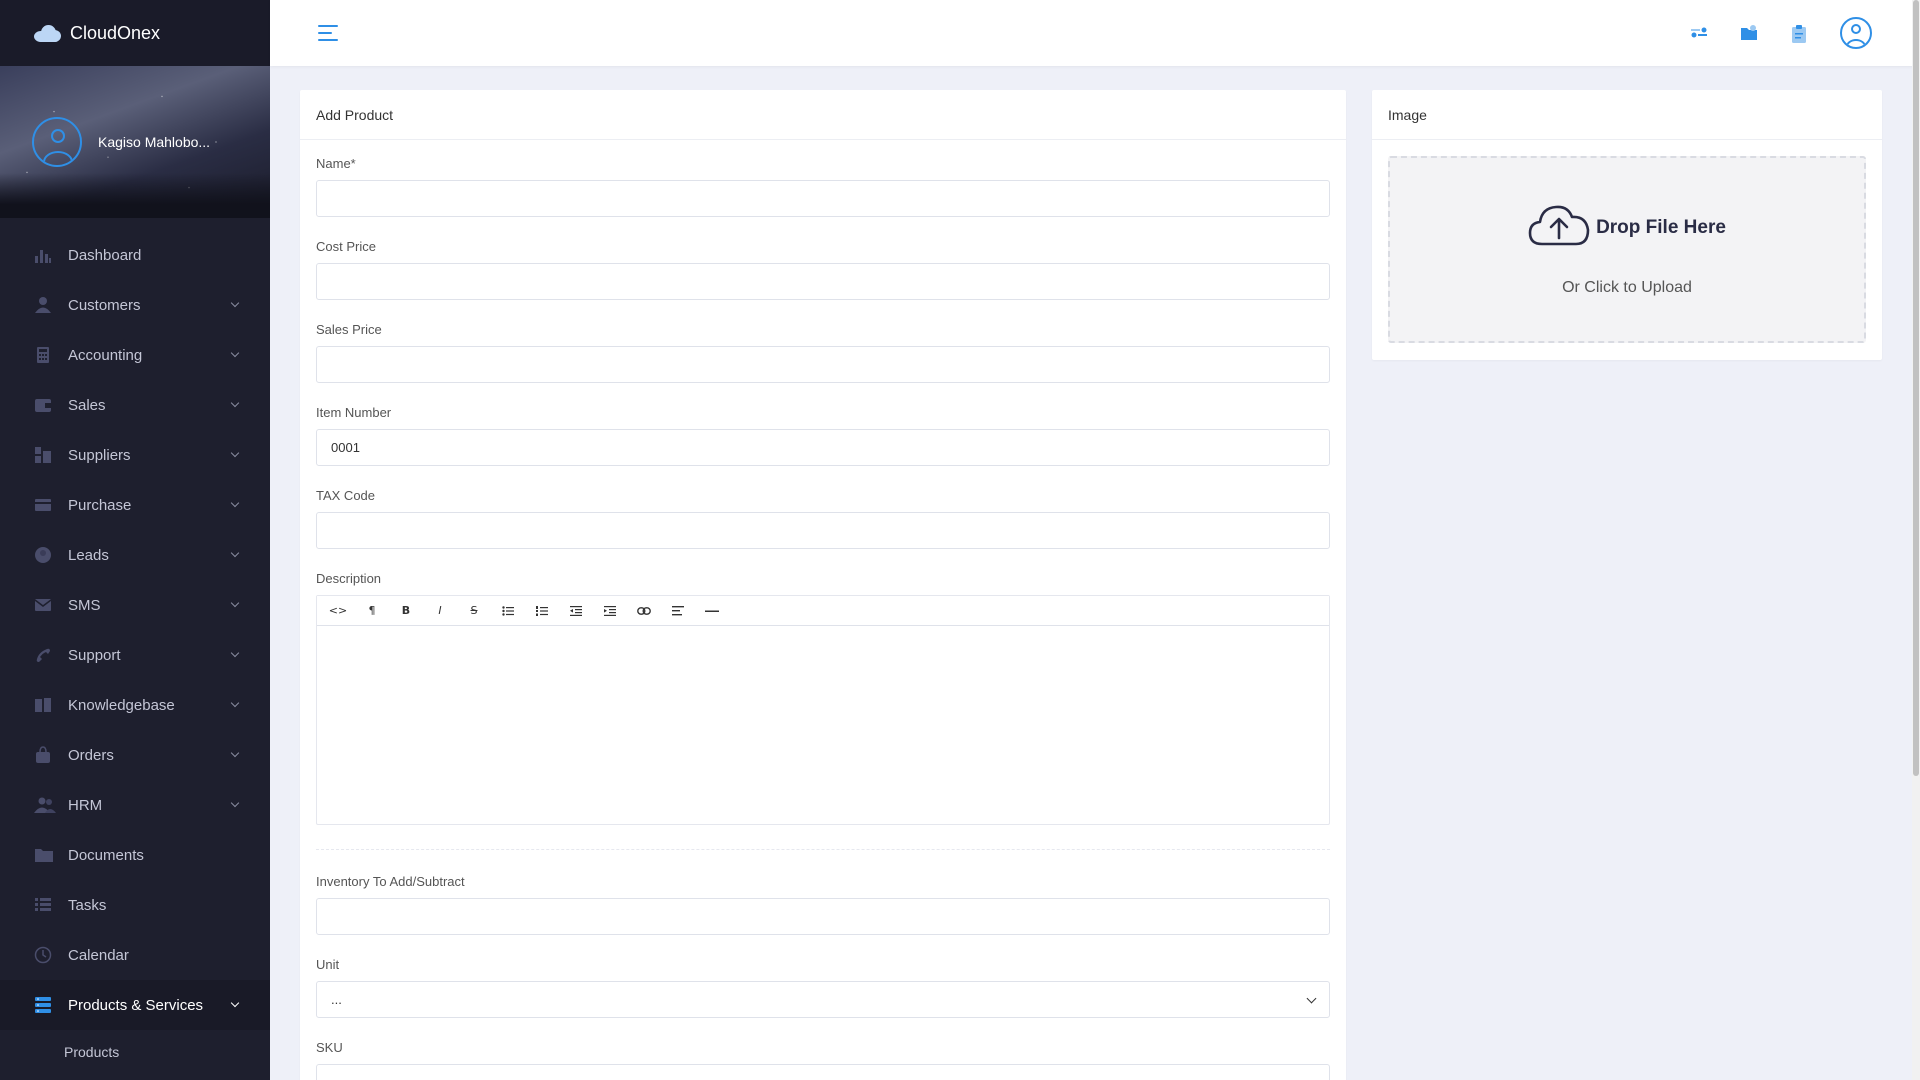 This screenshot has height=1080, width=1920. I want to click on sidebar-item-label: Leads, so click(88, 555).